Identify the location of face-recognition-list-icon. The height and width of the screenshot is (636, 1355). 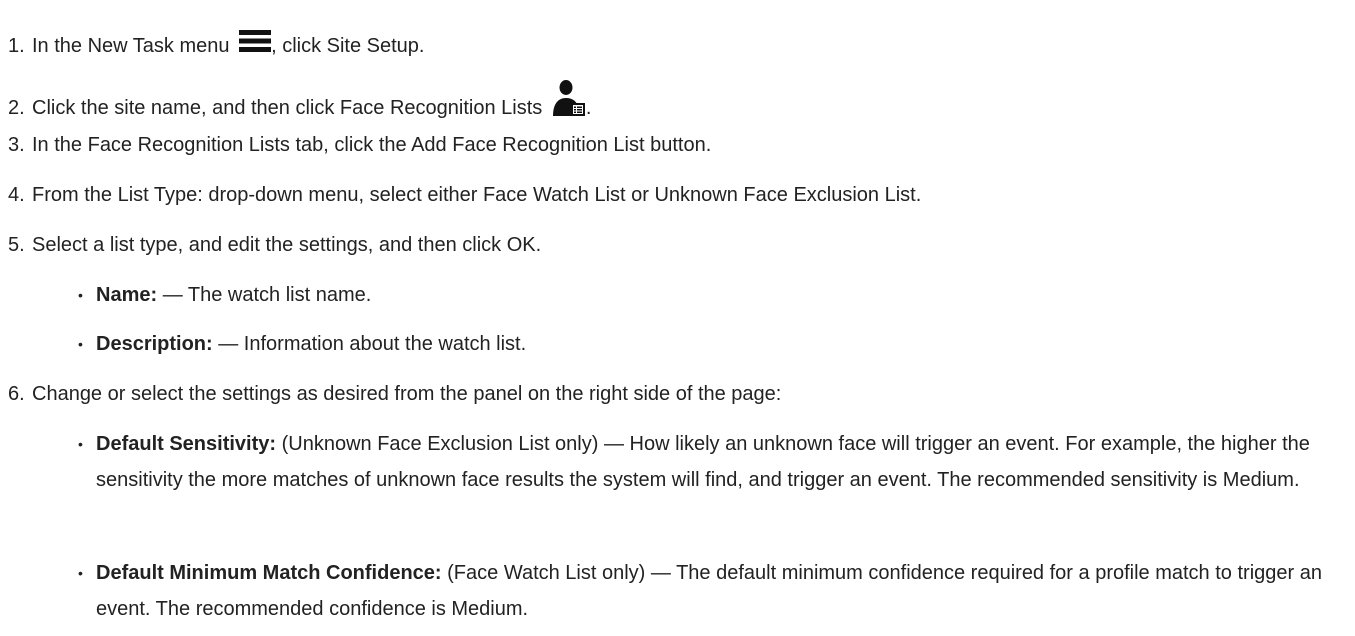
(568, 98).